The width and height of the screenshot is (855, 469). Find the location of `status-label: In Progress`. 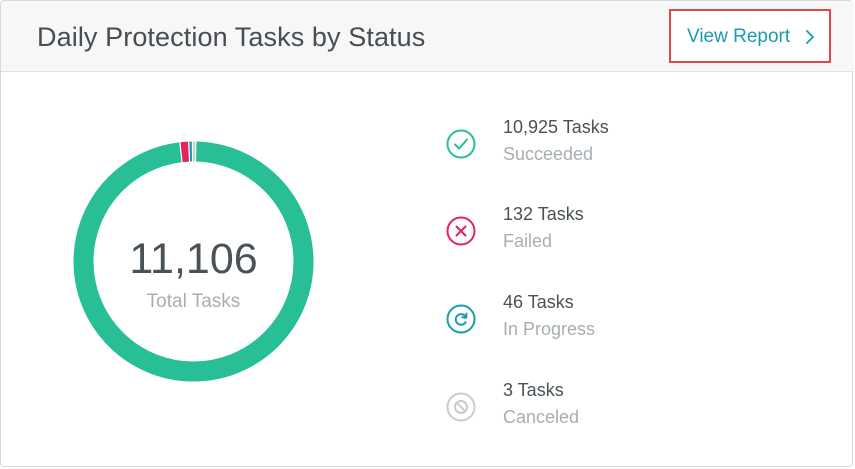

status-label: In Progress is located at coordinates (549, 329).